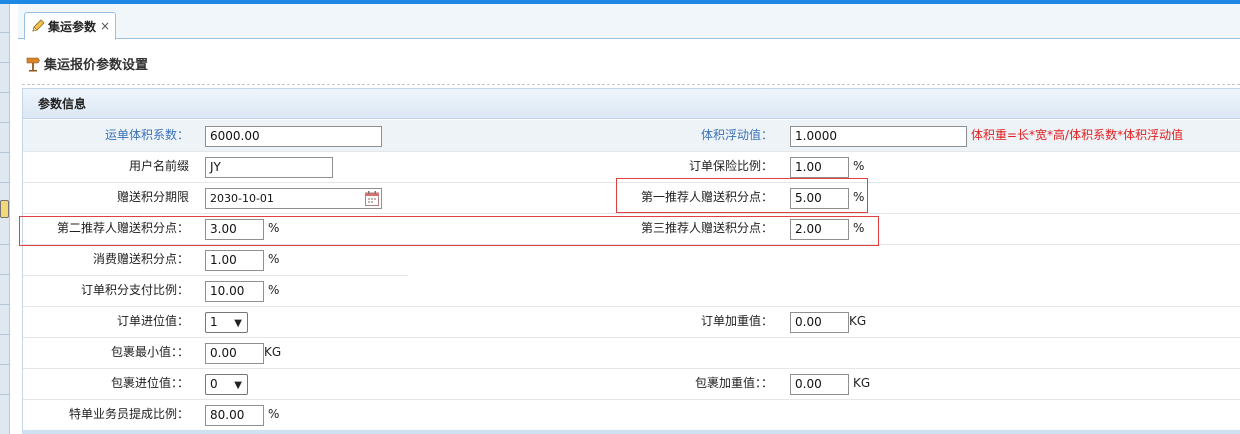  What do you see at coordinates (226, 384) in the screenshot?
I see `package-rounding-select: 0 ▼` at bounding box center [226, 384].